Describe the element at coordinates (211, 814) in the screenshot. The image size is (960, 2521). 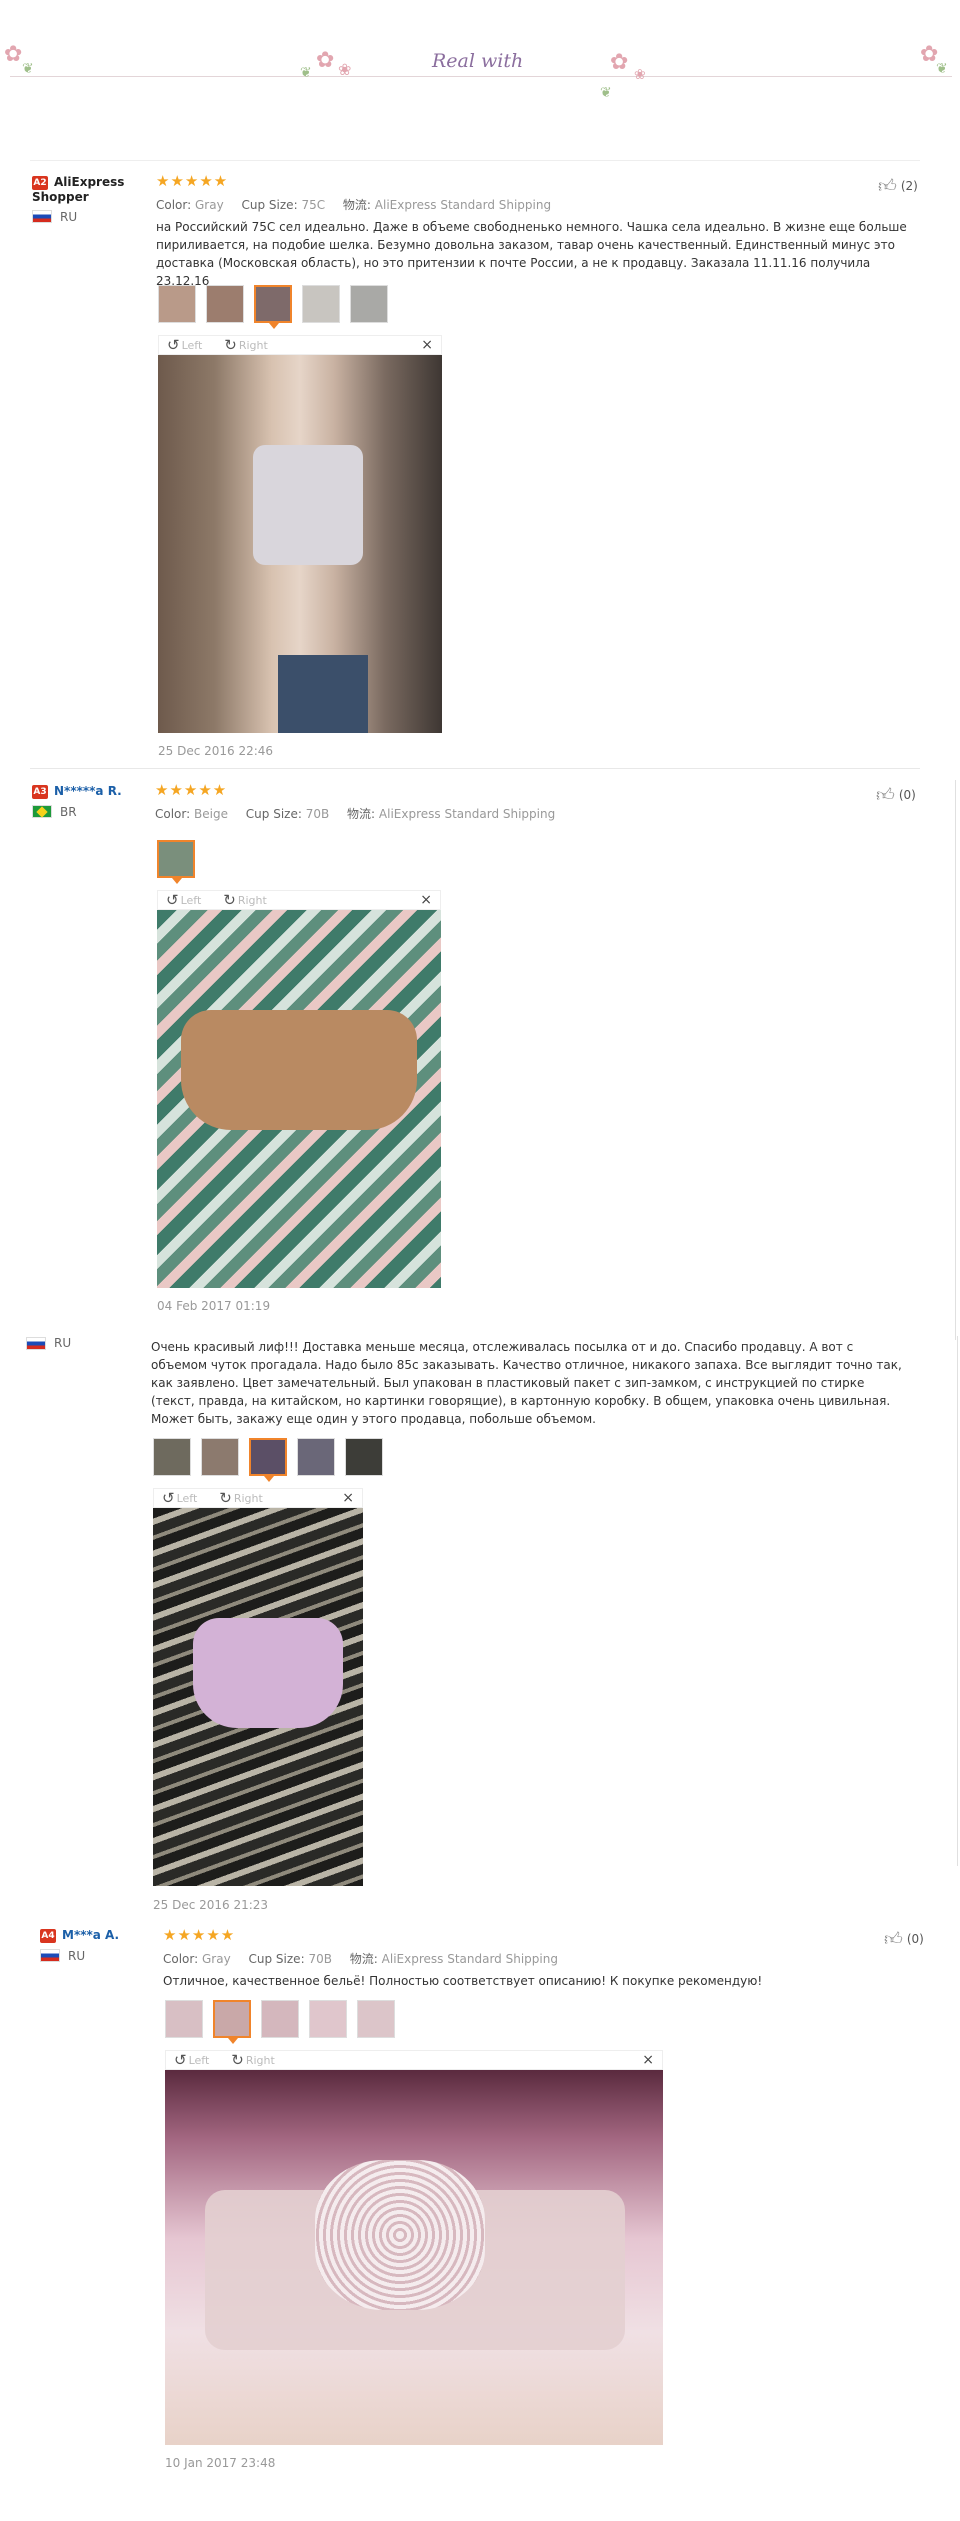
I see `color-value: Beige` at that location.